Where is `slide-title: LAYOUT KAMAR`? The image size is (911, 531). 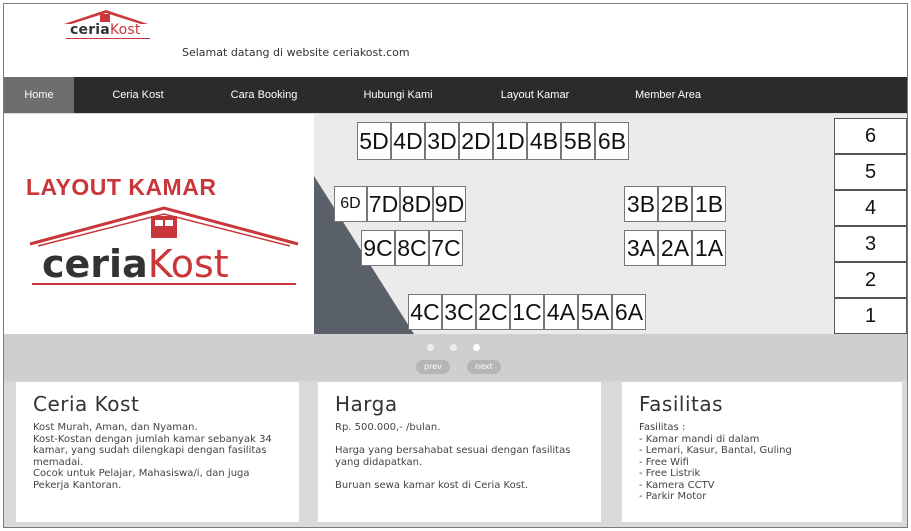
slide-title: LAYOUT KAMAR is located at coordinates (121, 187).